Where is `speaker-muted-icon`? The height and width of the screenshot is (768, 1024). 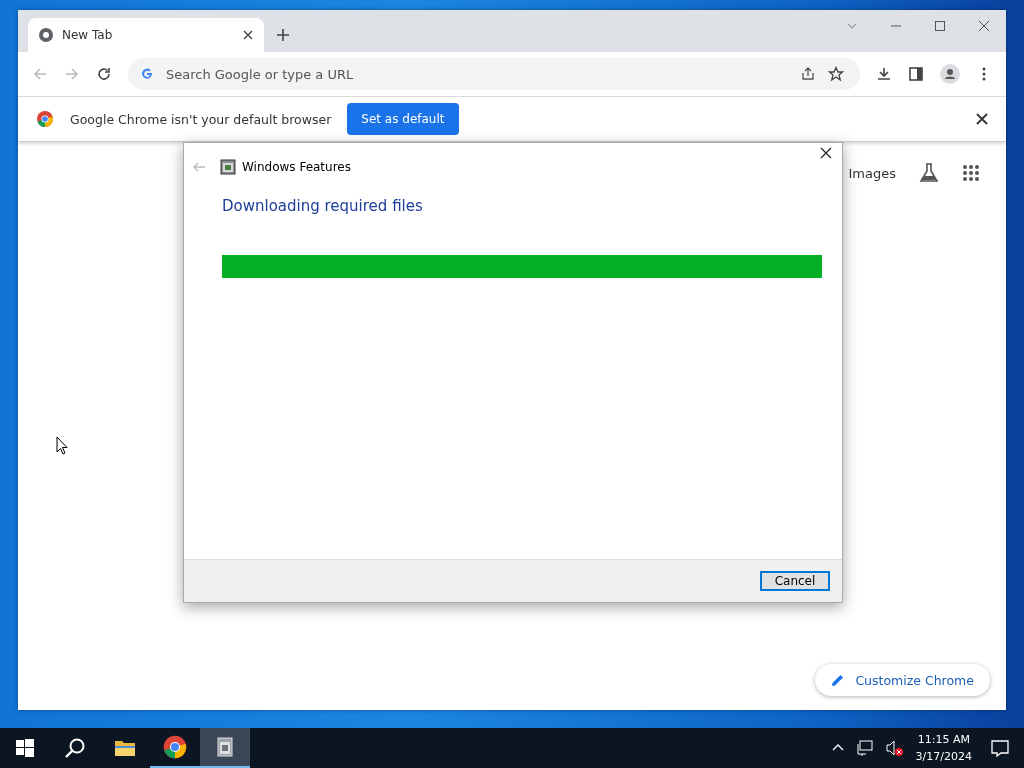 speaker-muted-icon is located at coordinates (894, 748).